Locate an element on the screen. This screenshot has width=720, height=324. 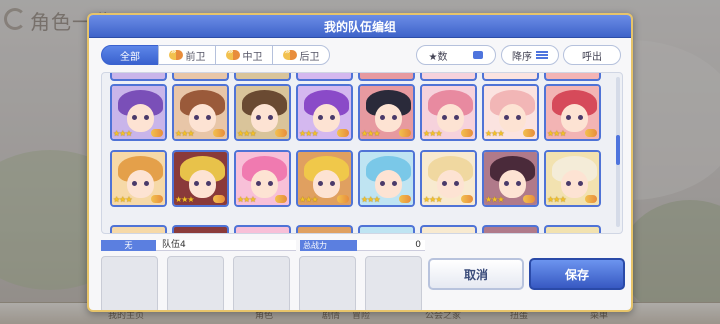
front-position-icon is located at coordinates (175, 53).